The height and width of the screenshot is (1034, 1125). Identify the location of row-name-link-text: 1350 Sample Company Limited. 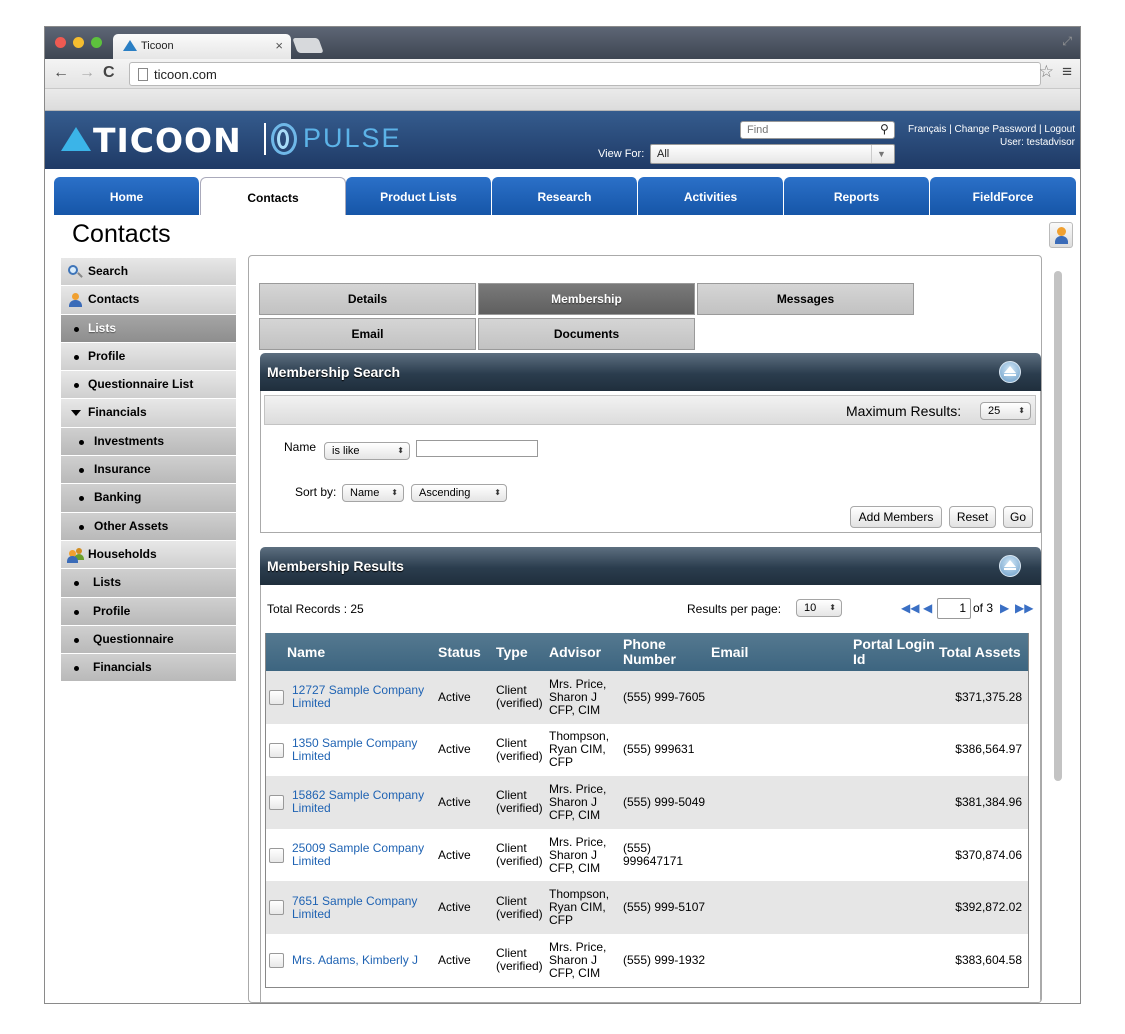
(363, 749).